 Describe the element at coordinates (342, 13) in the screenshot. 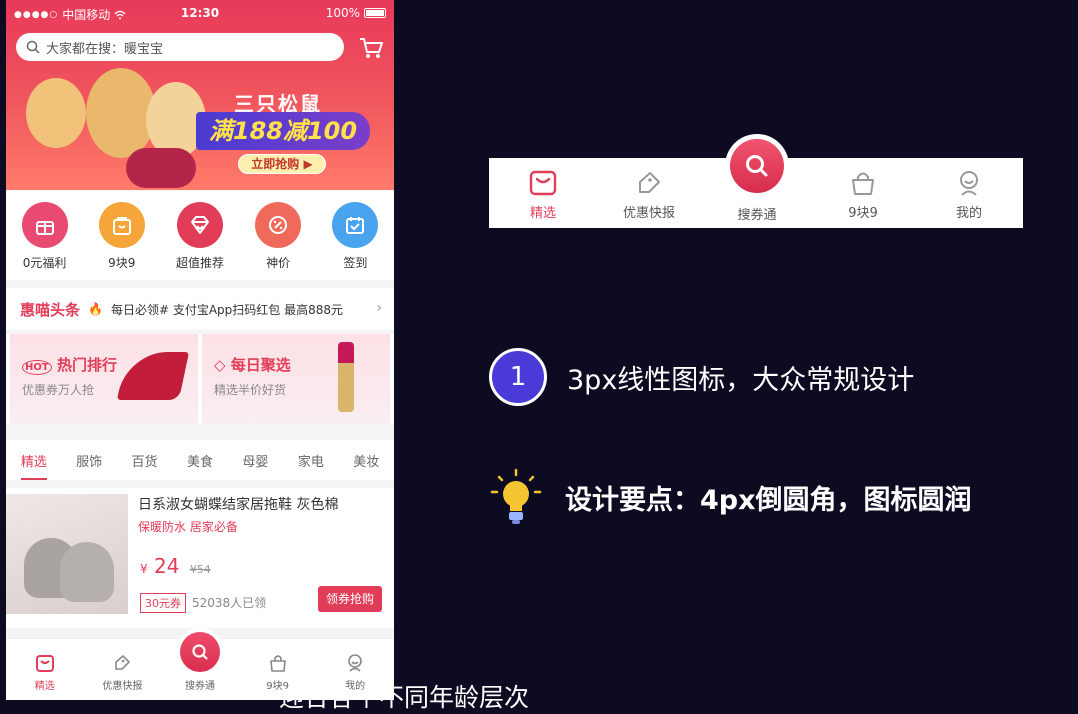

I see `battery-label: 100%` at that location.